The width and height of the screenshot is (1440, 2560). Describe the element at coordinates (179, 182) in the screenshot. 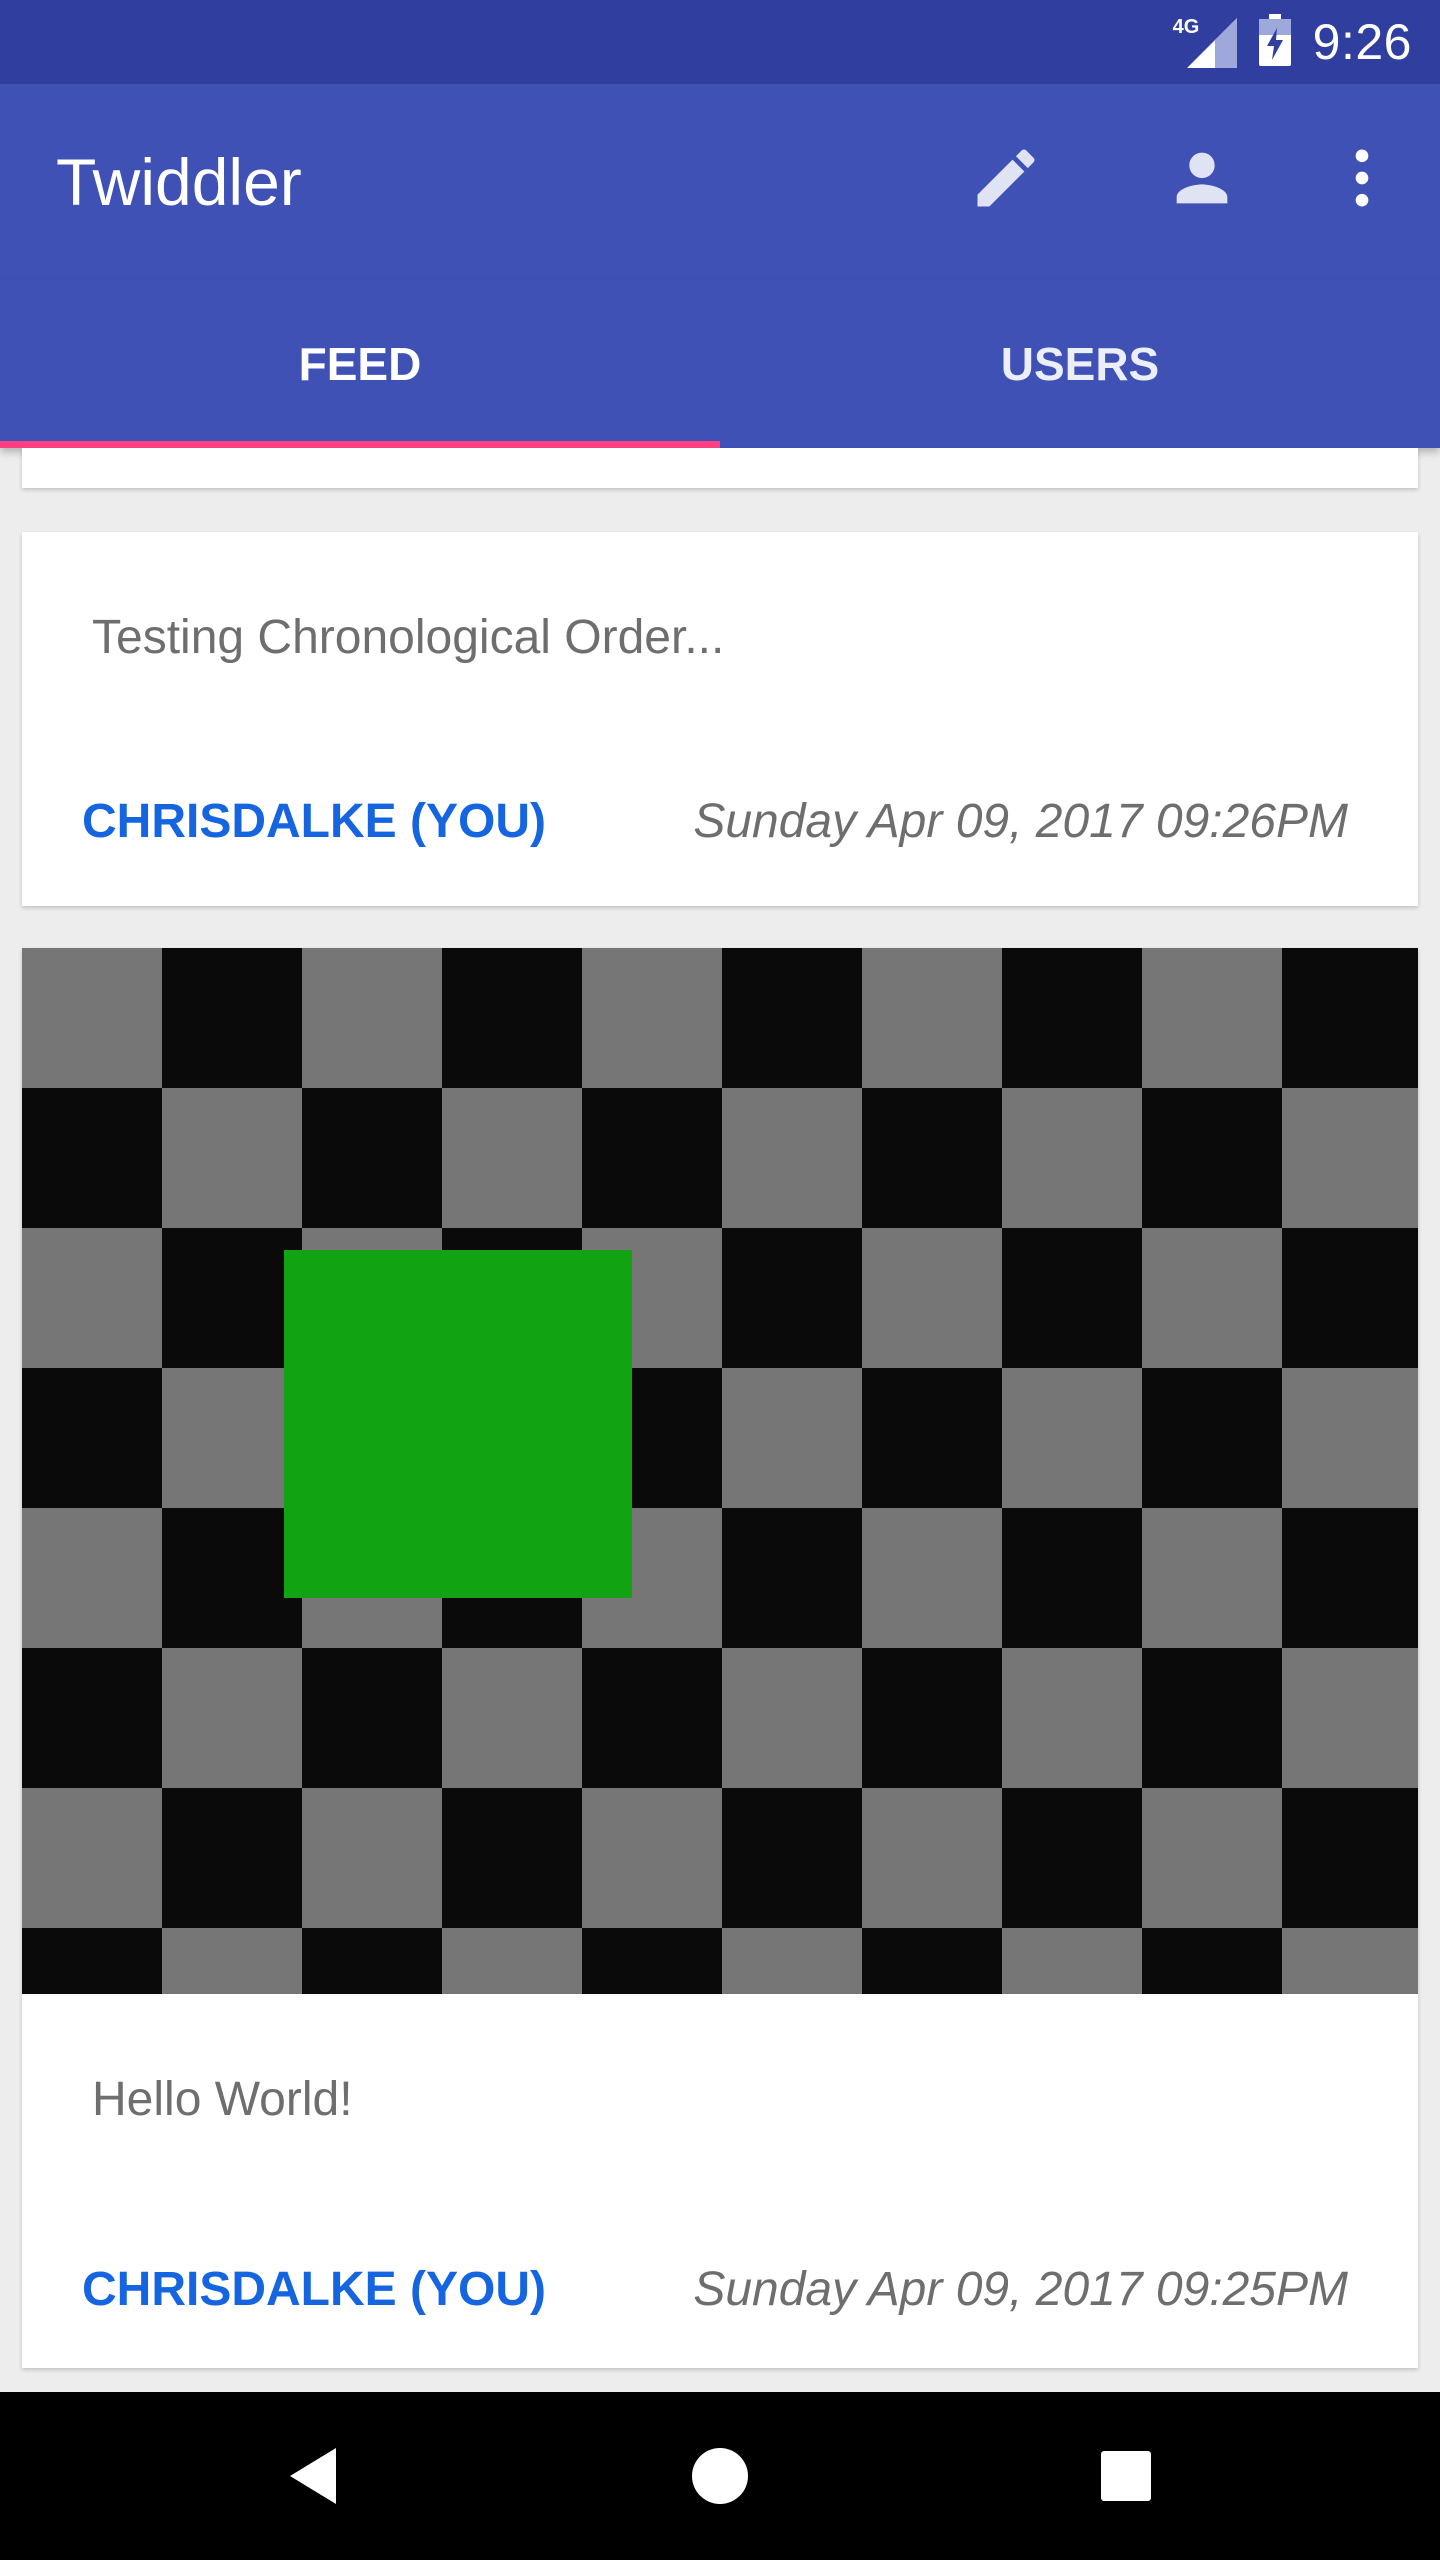

I see `app-title: Twiddler` at that location.